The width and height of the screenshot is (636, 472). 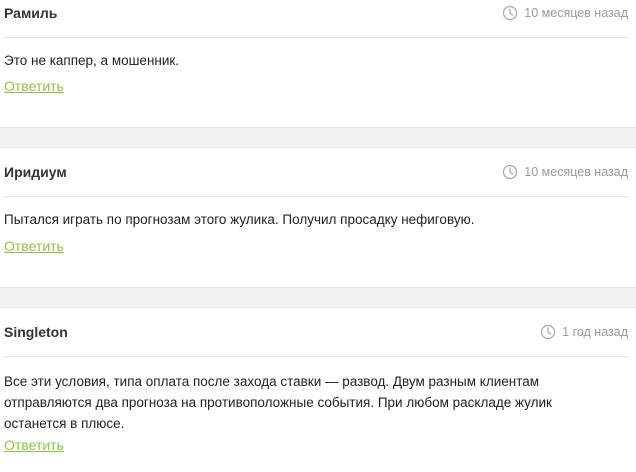 I want to click on comment-text: Это не каппер, а мошенник., so click(x=92, y=60).